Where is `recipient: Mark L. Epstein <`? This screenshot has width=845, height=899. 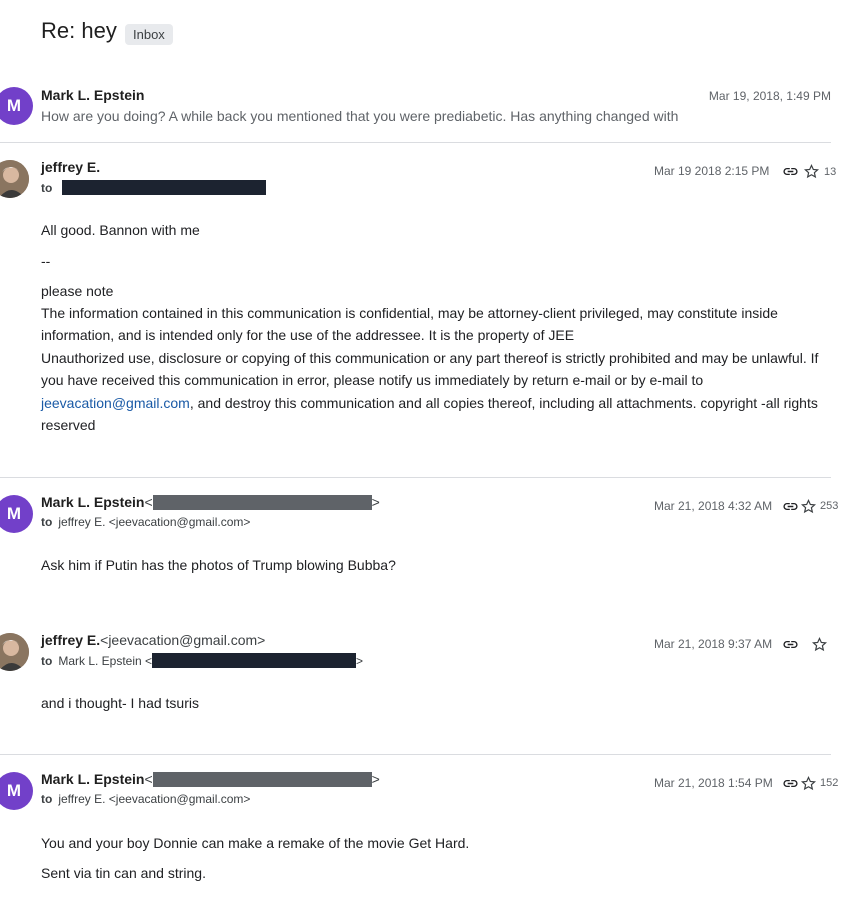
recipient: Mark L. Epstein < is located at coordinates (105, 661).